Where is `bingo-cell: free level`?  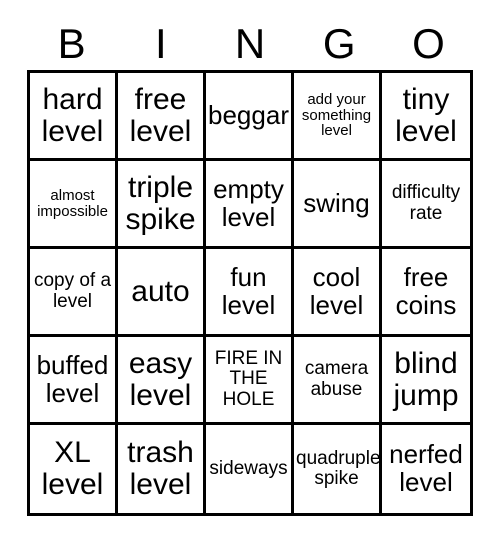 bingo-cell: free level is located at coordinates (162, 117).